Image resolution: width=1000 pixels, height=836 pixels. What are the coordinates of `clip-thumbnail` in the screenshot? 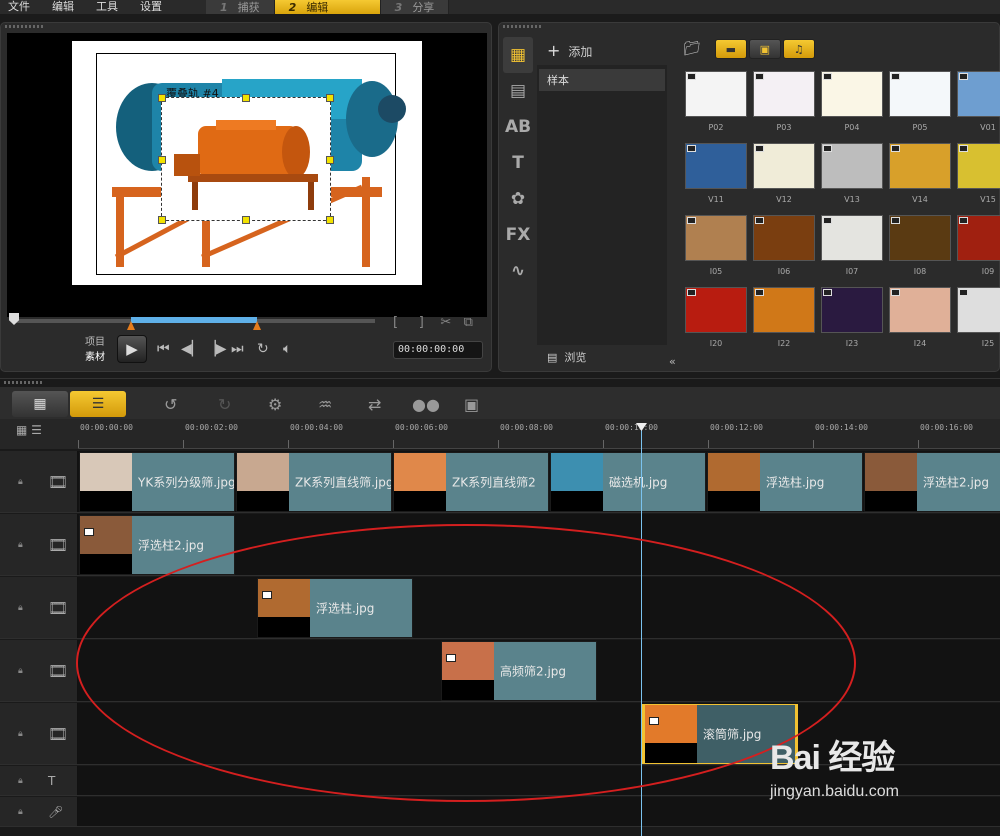 It's located at (734, 472).